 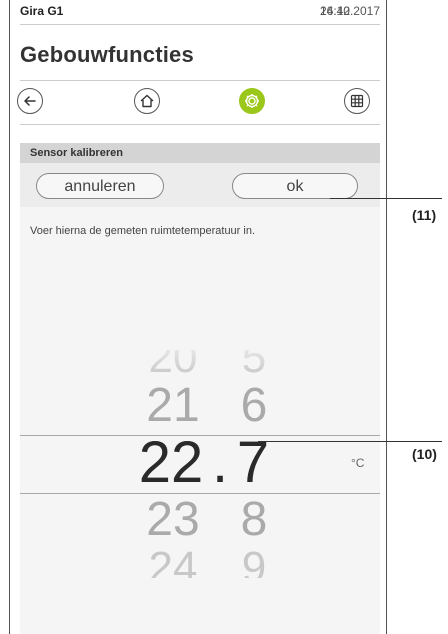 I want to click on home-button, so click(x=147, y=101).